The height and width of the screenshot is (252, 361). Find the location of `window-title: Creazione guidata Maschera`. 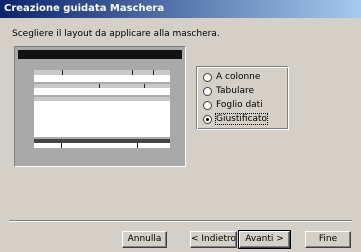

window-title: Creazione guidata Maschera is located at coordinates (84, 8).